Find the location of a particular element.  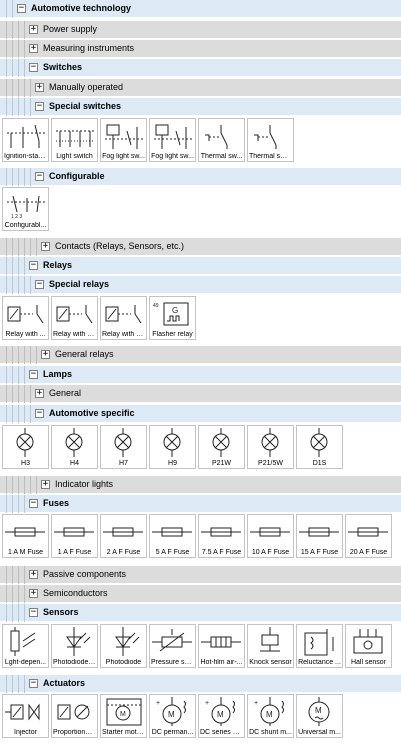

tree-node-general-relays: + General relays is located at coordinates (200, 355).